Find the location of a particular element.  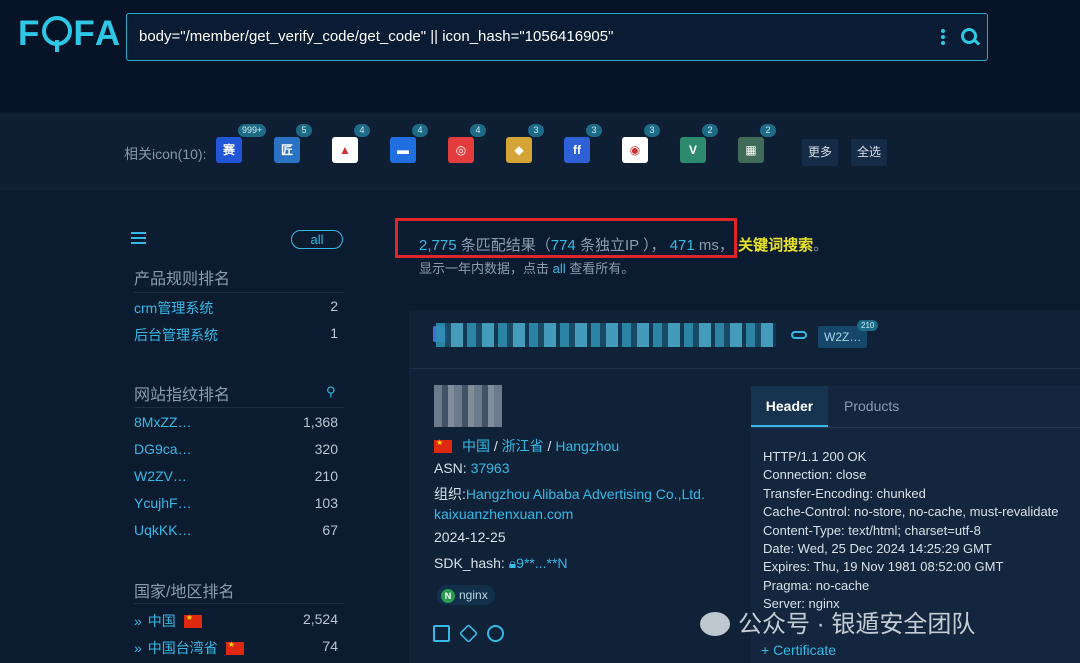

country-rank-item: »中国台湾省74 is located at coordinates (236, 648).